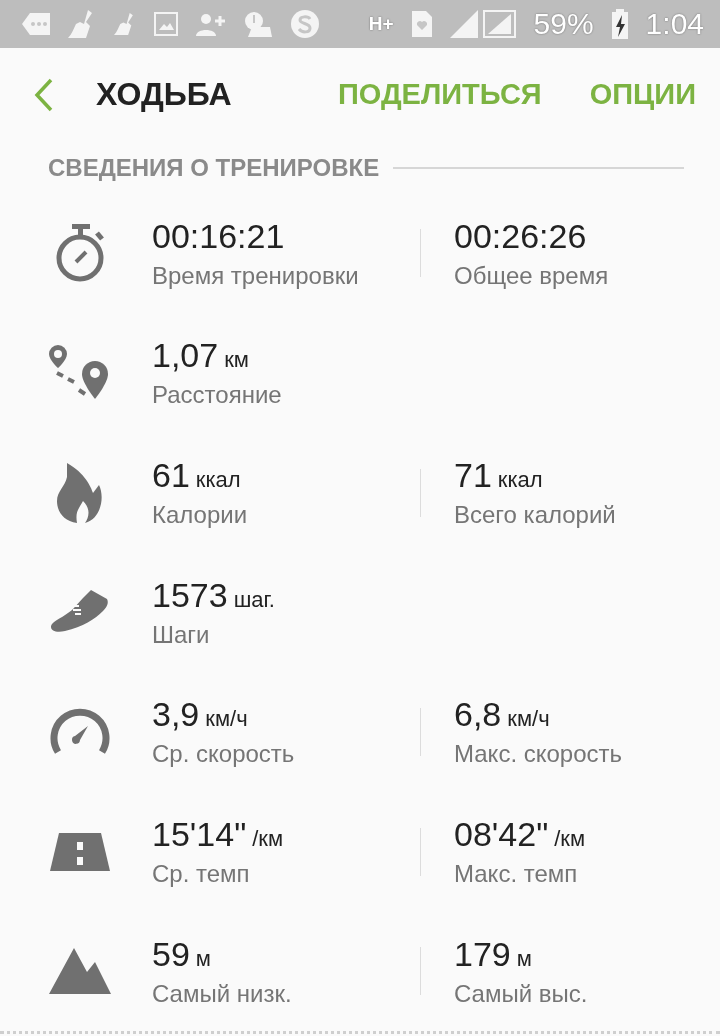 This screenshot has height=1036, width=720. What do you see at coordinates (125, 23) in the screenshot?
I see `broom-icon` at bounding box center [125, 23].